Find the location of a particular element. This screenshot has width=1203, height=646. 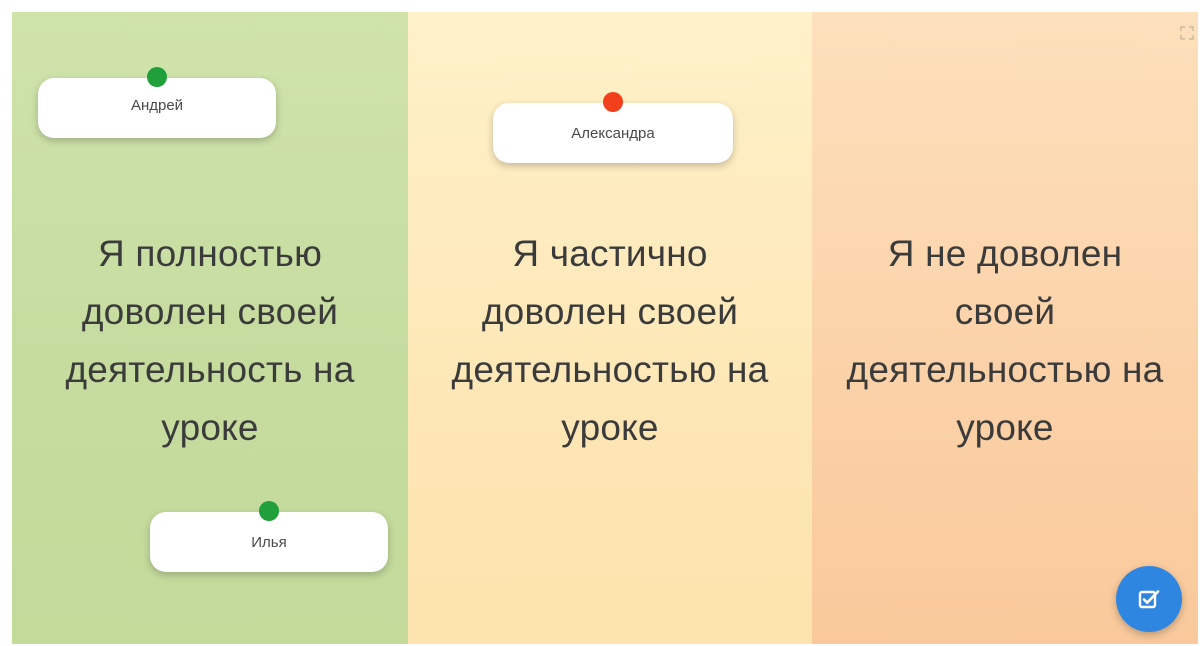

student-name: Андрей is located at coordinates (157, 105).